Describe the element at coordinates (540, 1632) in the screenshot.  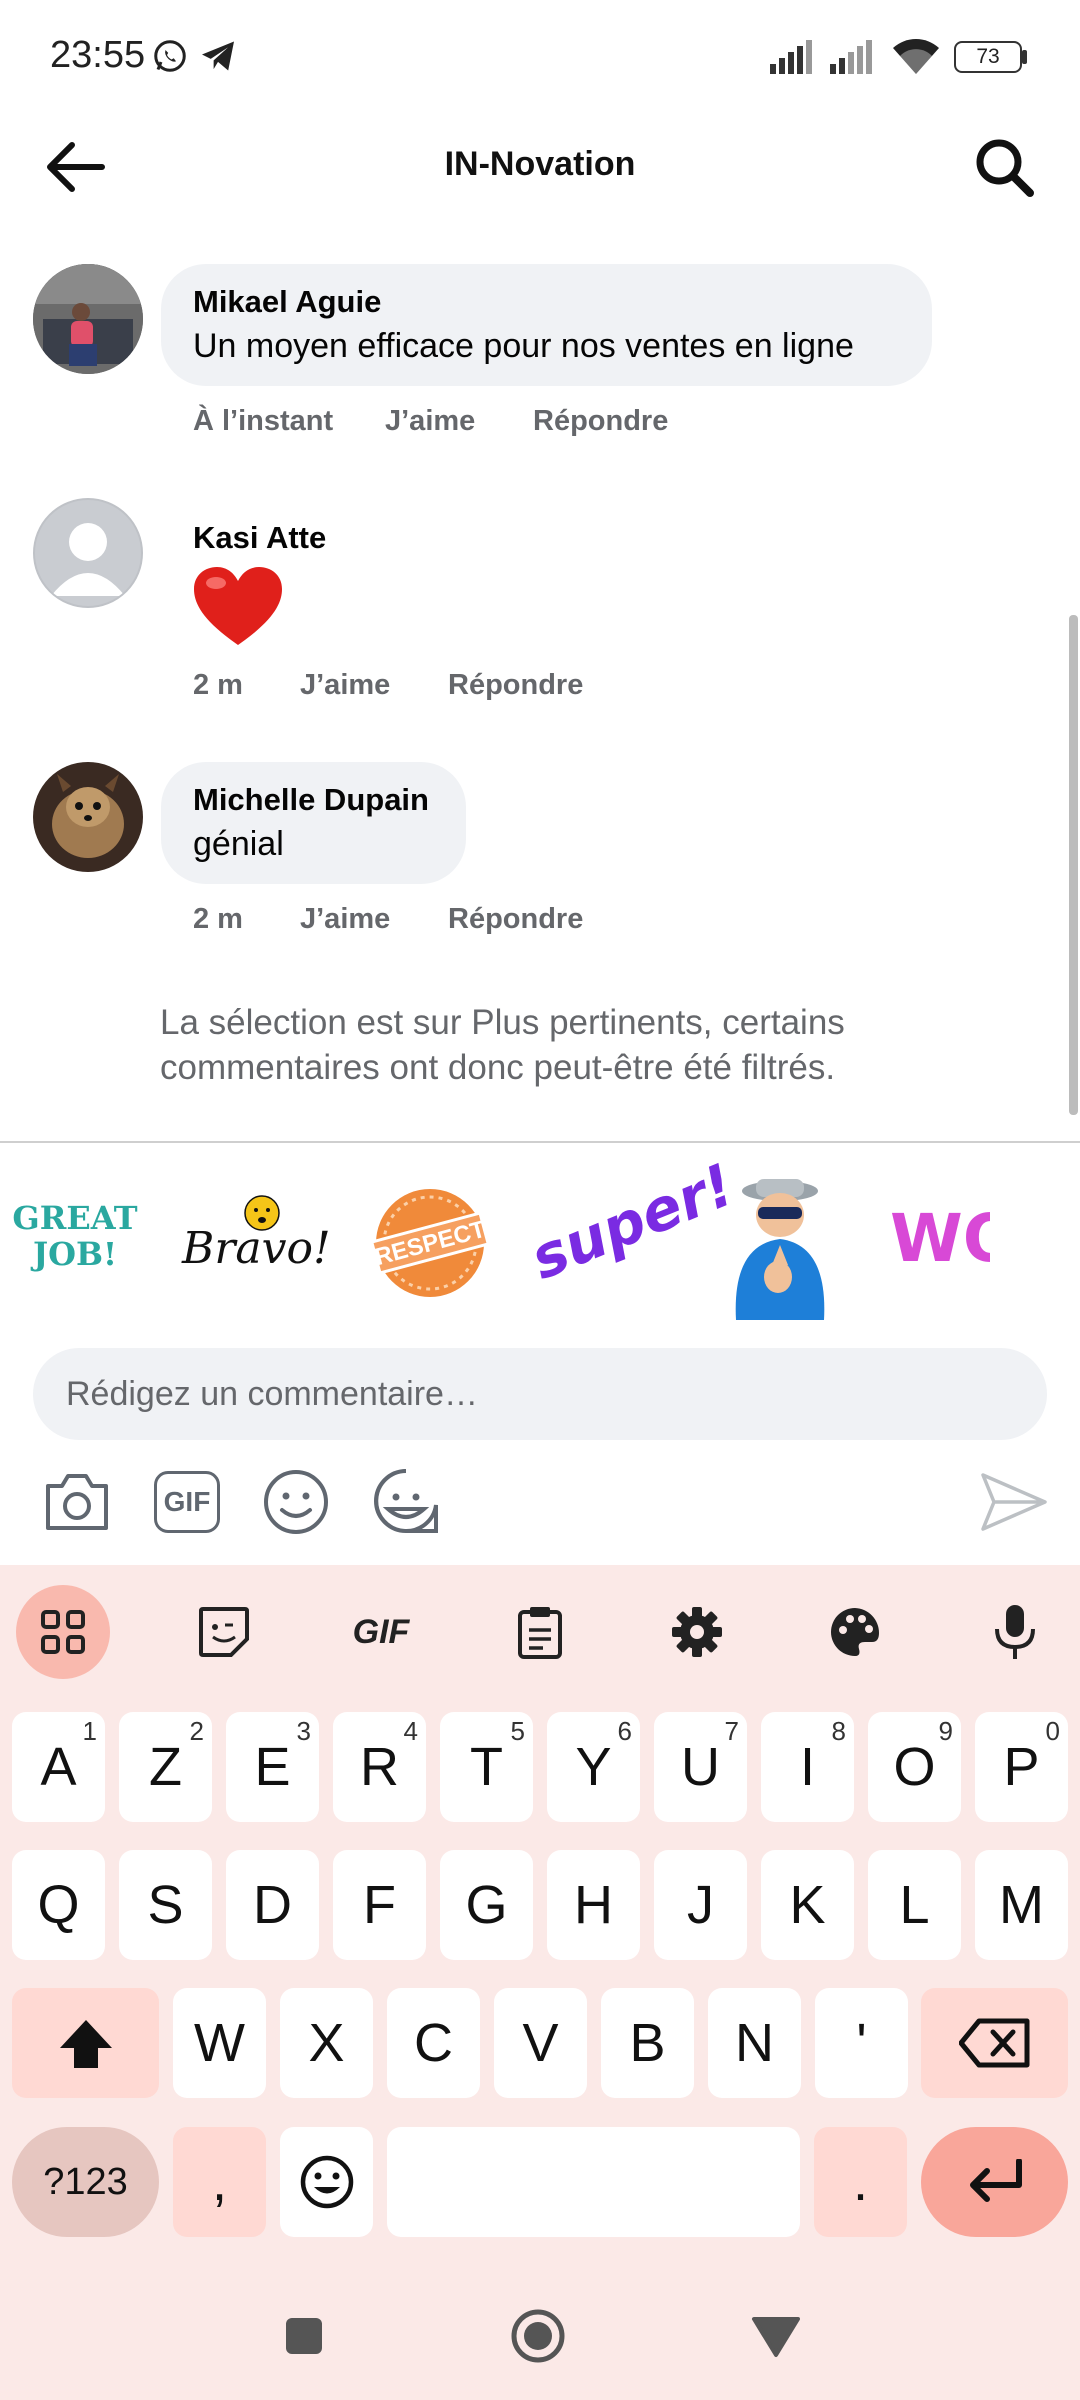
I see `clipboard-icon` at that location.